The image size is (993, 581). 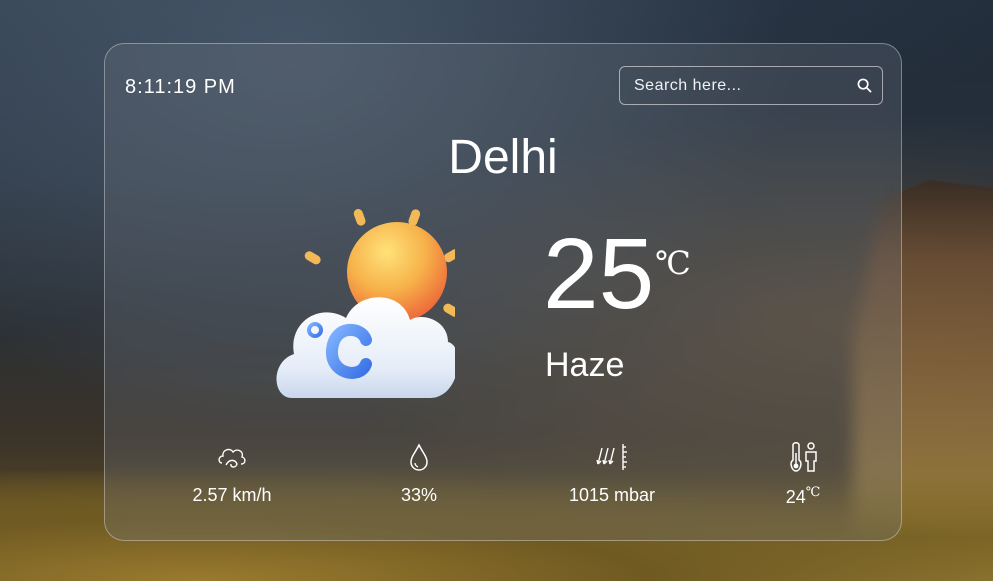 I want to click on stat-pressure: 1015 mbar, so click(x=612, y=472).